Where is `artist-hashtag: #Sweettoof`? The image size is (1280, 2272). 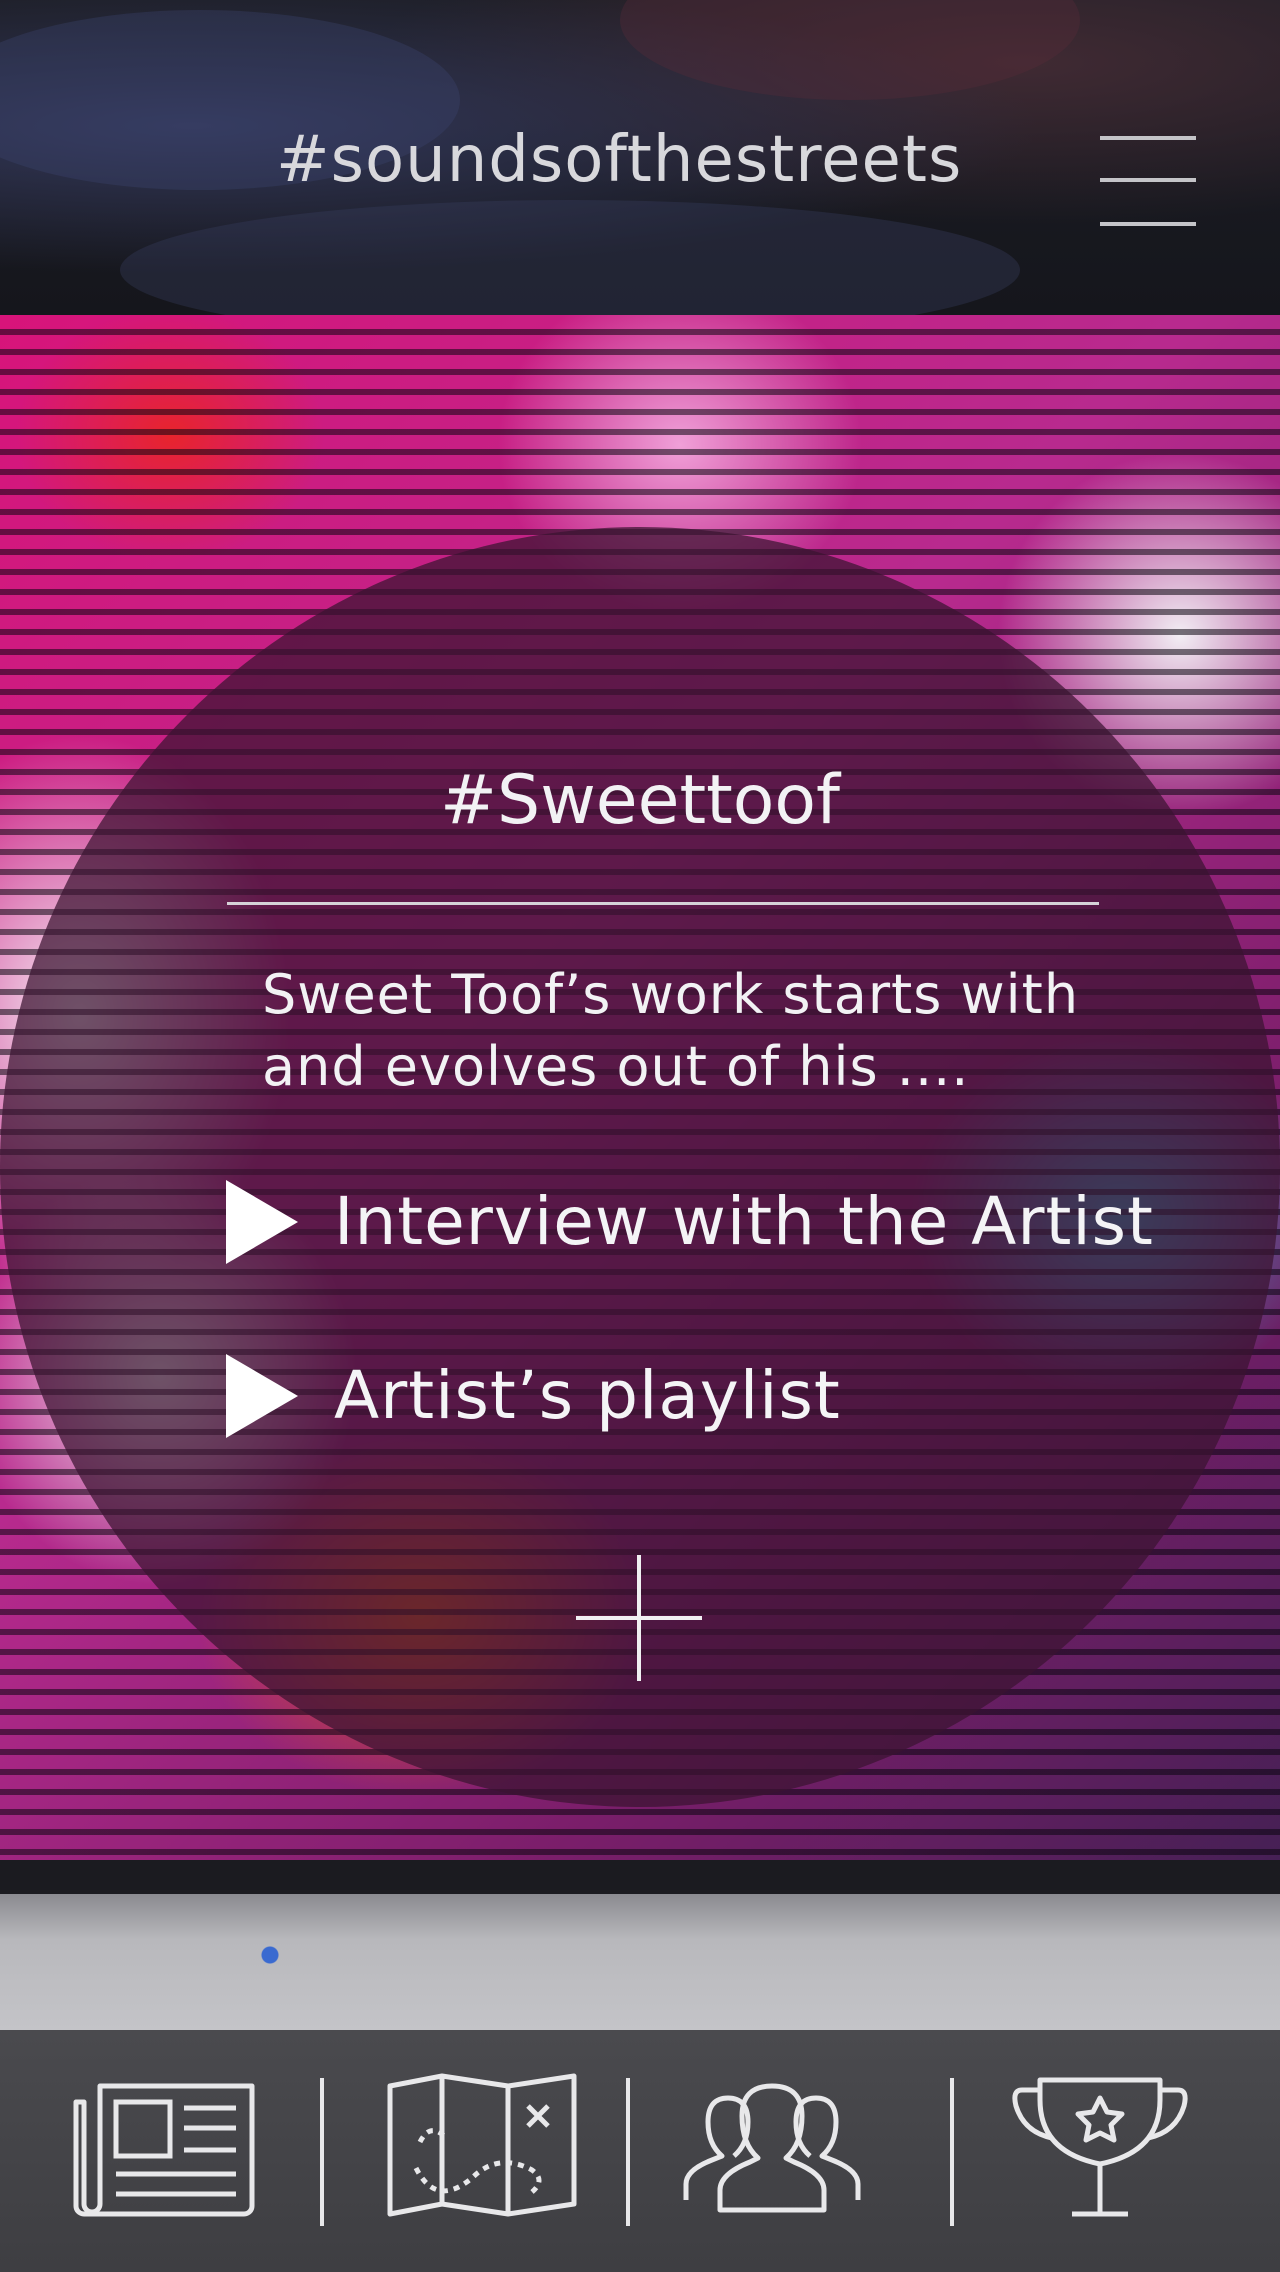 artist-hashtag: #Sweettoof is located at coordinates (640, 801).